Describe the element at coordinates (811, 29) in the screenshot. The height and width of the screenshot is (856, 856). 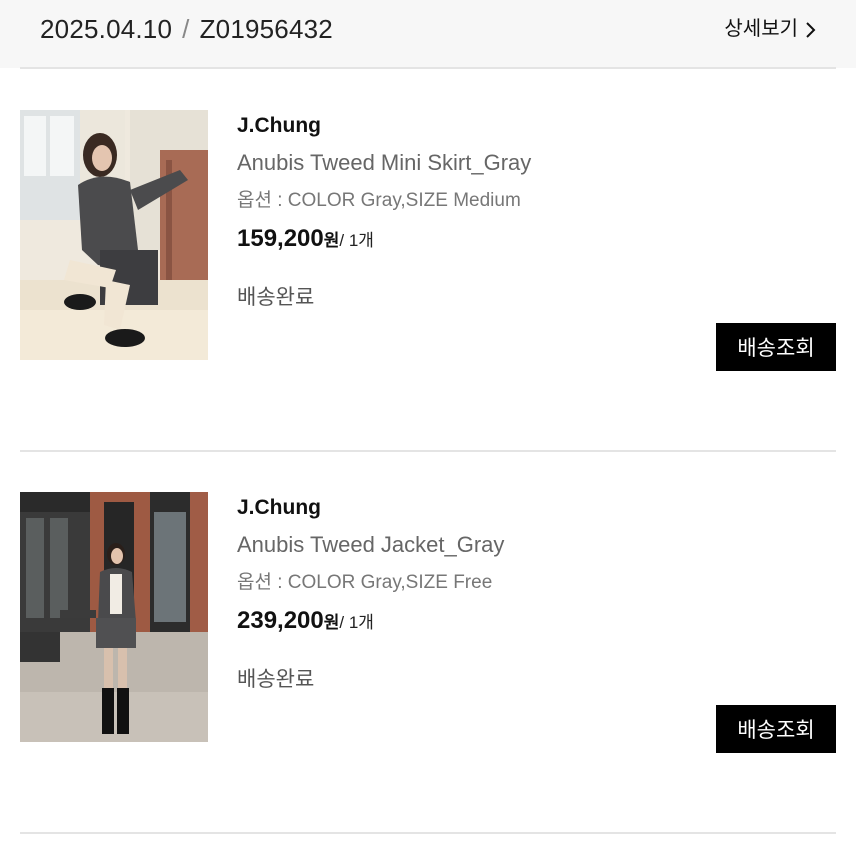
I see `chevron-right-icon` at that location.